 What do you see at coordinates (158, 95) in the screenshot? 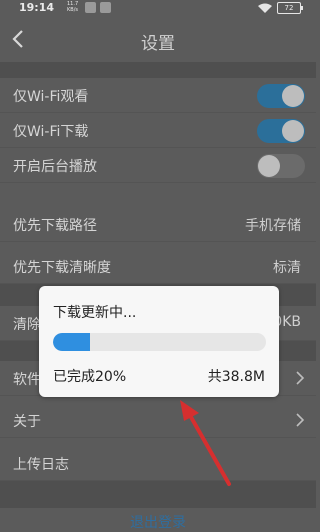
I see `setting-wifi-watch: 仅Wi-Fi观看` at bounding box center [158, 95].